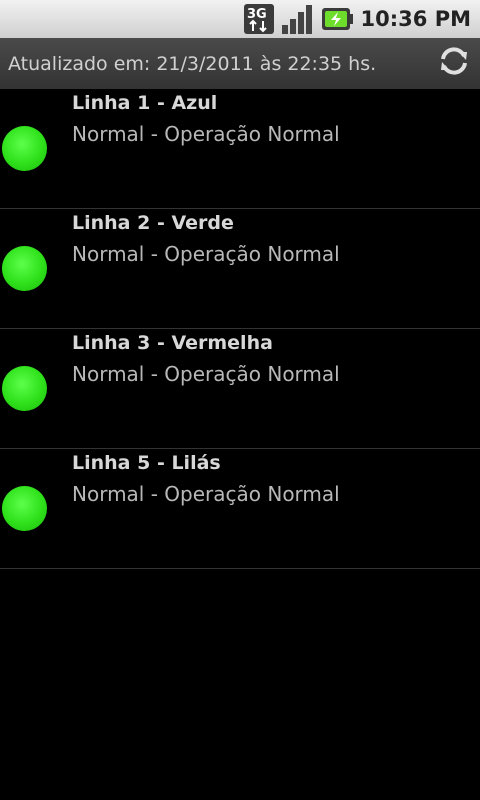  What do you see at coordinates (146, 463) in the screenshot?
I see `line-title: Linha 5 - Lilás` at bounding box center [146, 463].